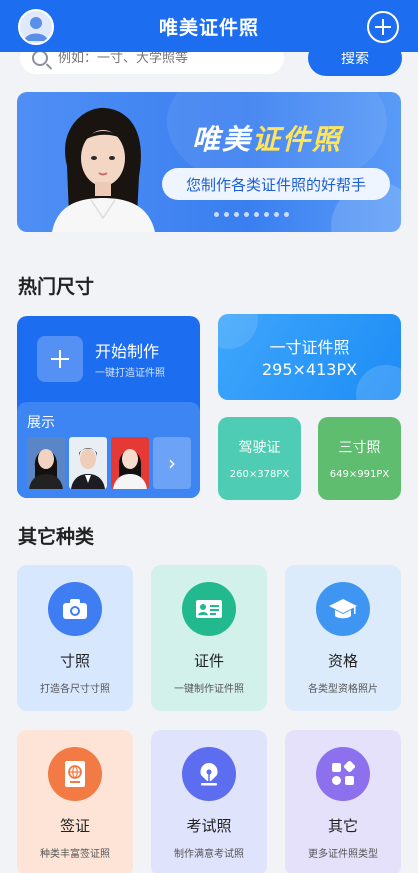 This screenshot has width=418, height=873. What do you see at coordinates (359, 458) in the screenshot?
I see `three-inch-card: 三寸照 649×991PX` at bounding box center [359, 458].